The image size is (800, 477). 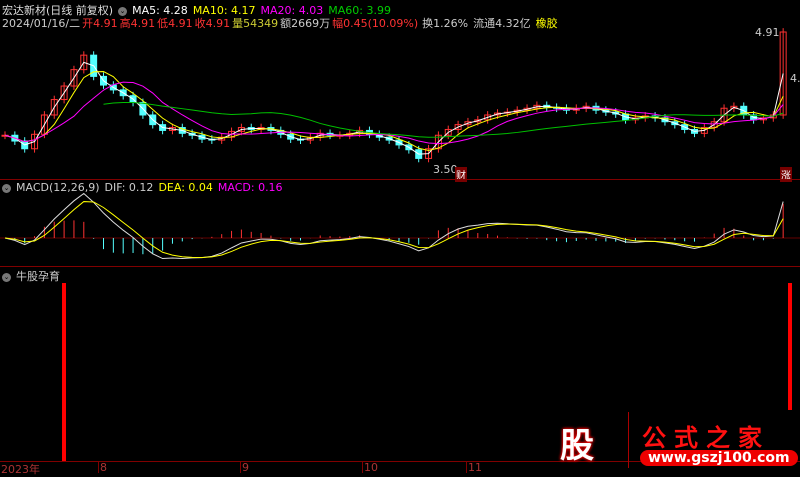 I want to click on watermark-logo: 股, so click(x=577, y=446).